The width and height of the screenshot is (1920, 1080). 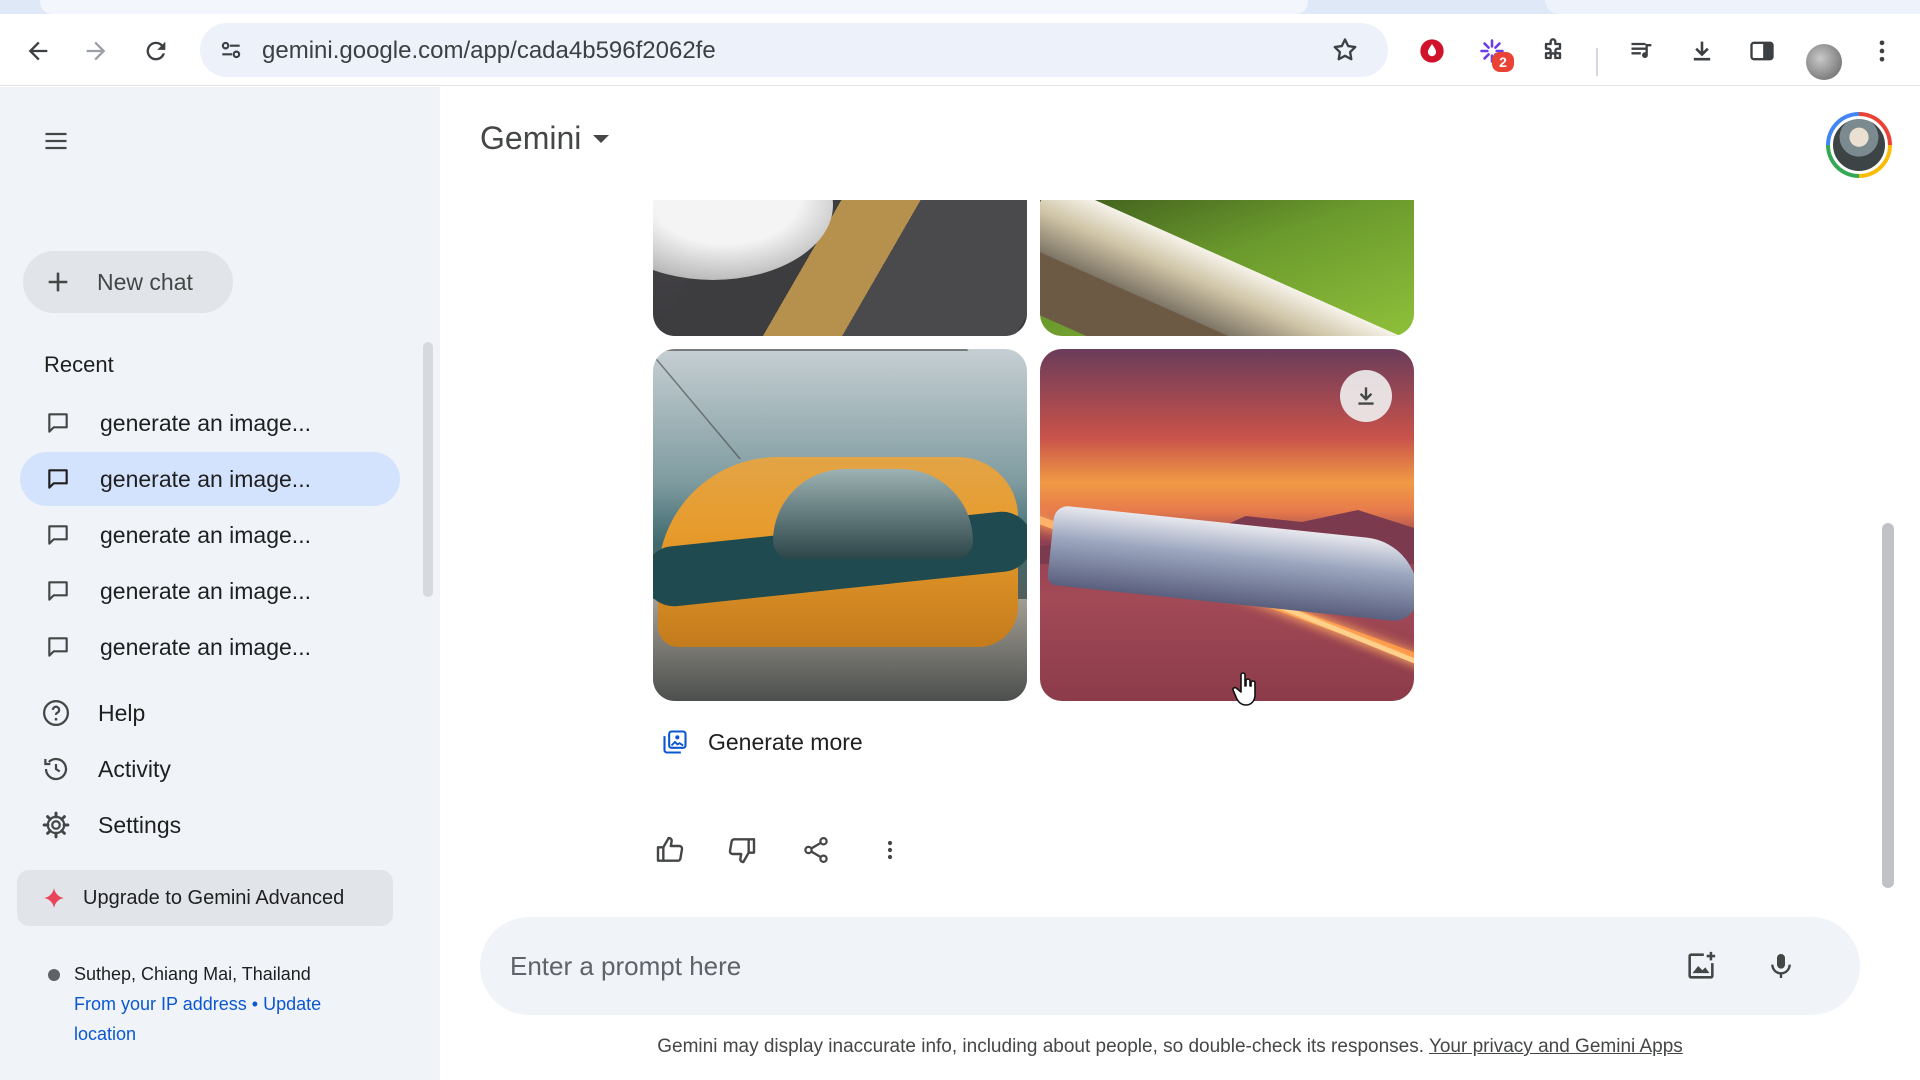 I want to click on recent-heading: Recent, so click(x=79, y=364).